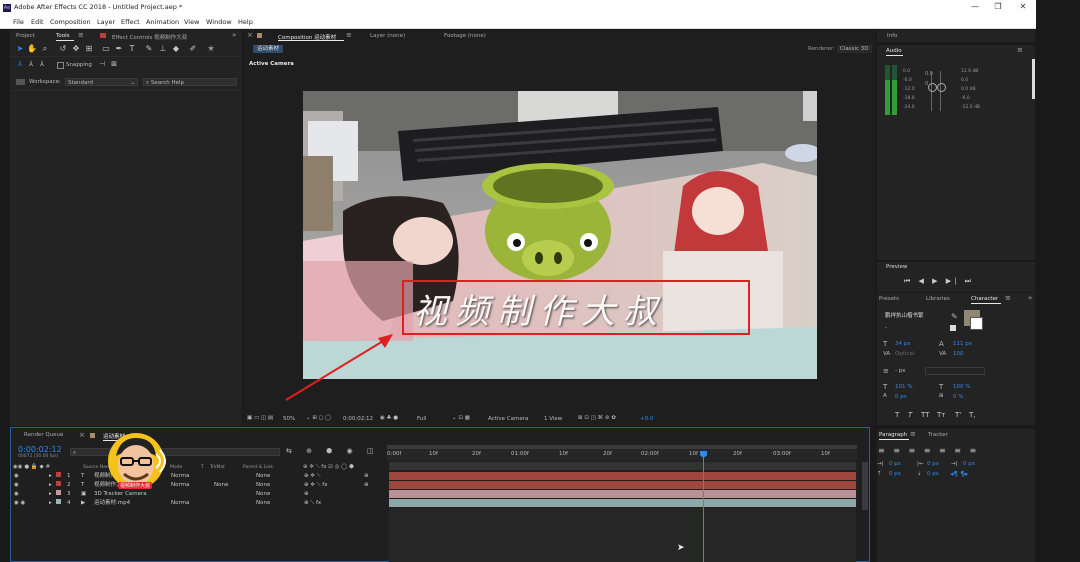 The height and width of the screenshot is (562, 1080). Describe the element at coordinates (958, 397) in the screenshot. I see `tsume-value: 0 %` at that location.